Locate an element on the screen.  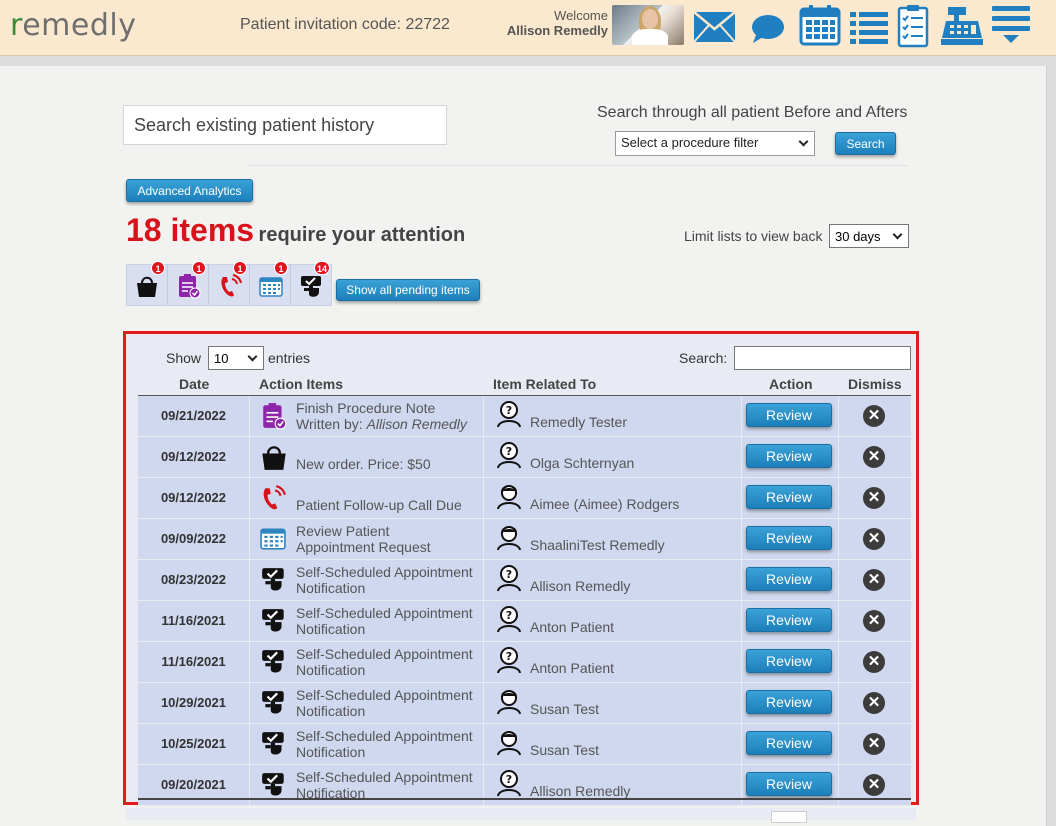
pending-badge: 1 is located at coordinates (281, 268).